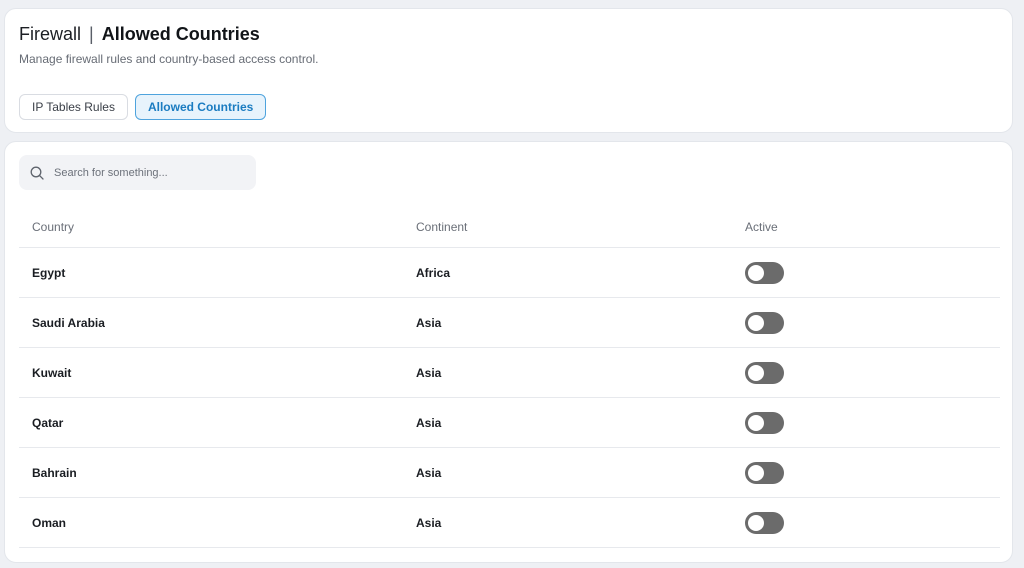 The image size is (1024, 568). Describe the element at coordinates (200, 107) in the screenshot. I see `tab-allowed-countries: Allowed Countries` at that location.